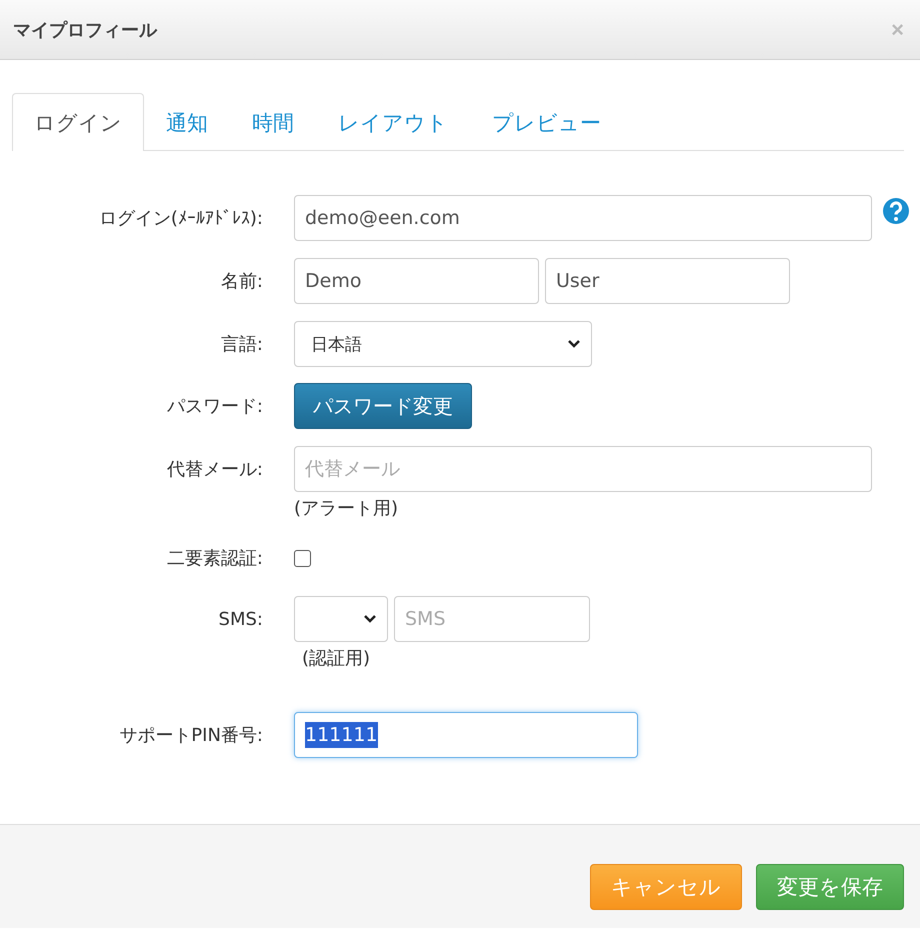 Image resolution: width=920 pixels, height=942 pixels. What do you see at coordinates (241, 344) in the screenshot?
I see `field-label: 言語:` at bounding box center [241, 344].